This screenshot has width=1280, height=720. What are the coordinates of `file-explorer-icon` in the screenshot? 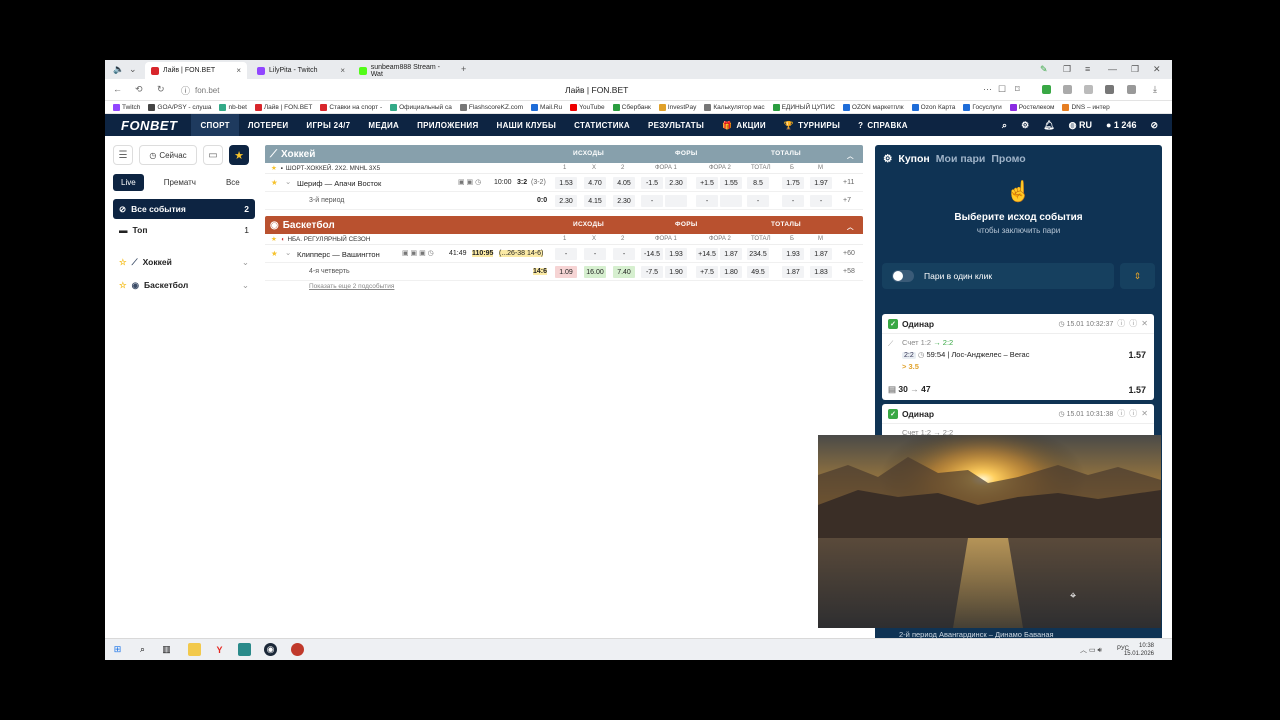 It's located at (194, 649).